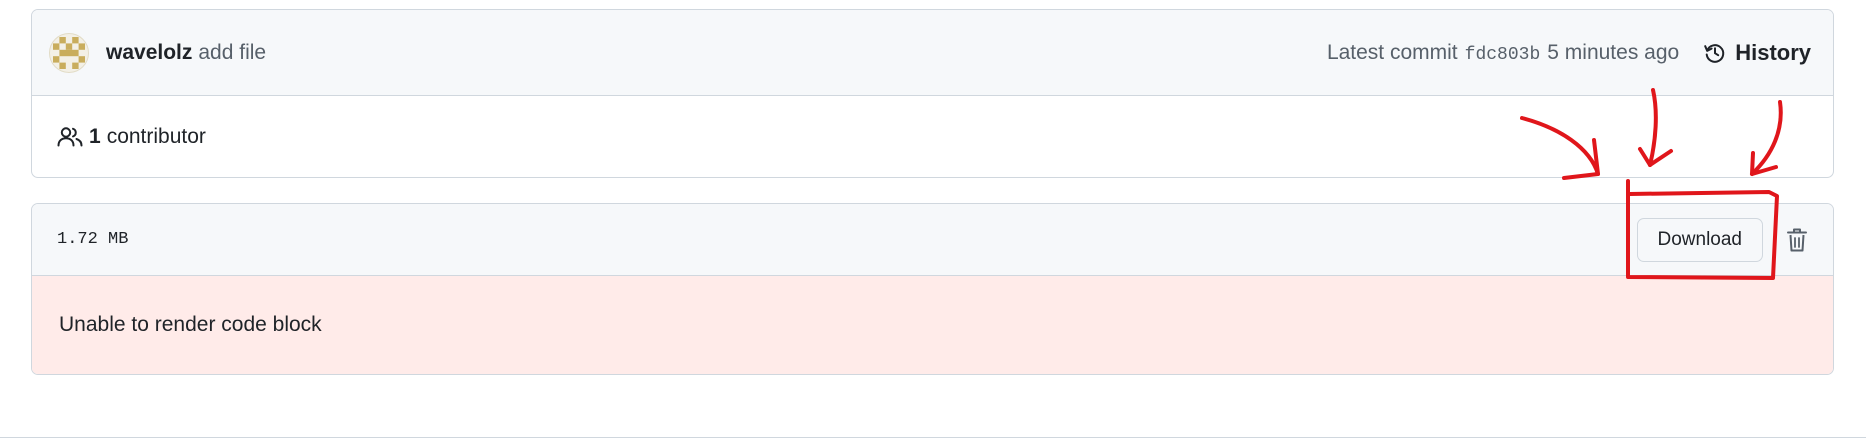 Image resolution: width=1866 pixels, height=440 pixels. I want to click on commit-sha-link: fdc803b, so click(1503, 55).